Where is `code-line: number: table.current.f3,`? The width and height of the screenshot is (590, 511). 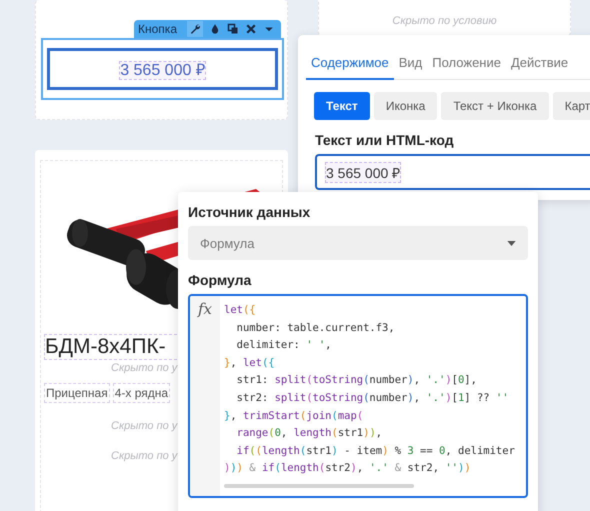 code-line: number: table.current.f3, is located at coordinates (316, 328).